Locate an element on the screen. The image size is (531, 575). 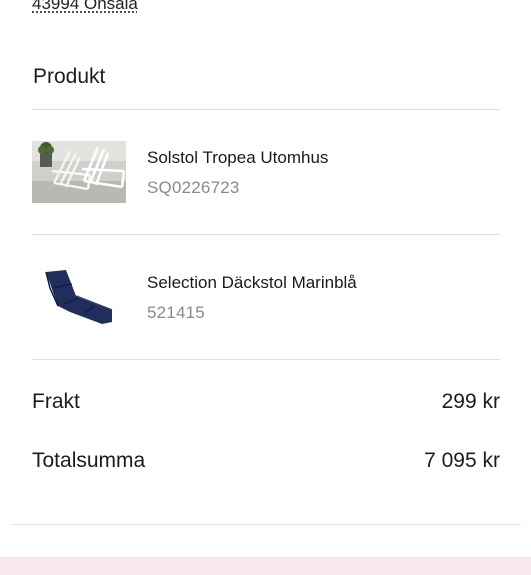
product-name: Selection Däckstol Marinblå is located at coordinates (252, 283).